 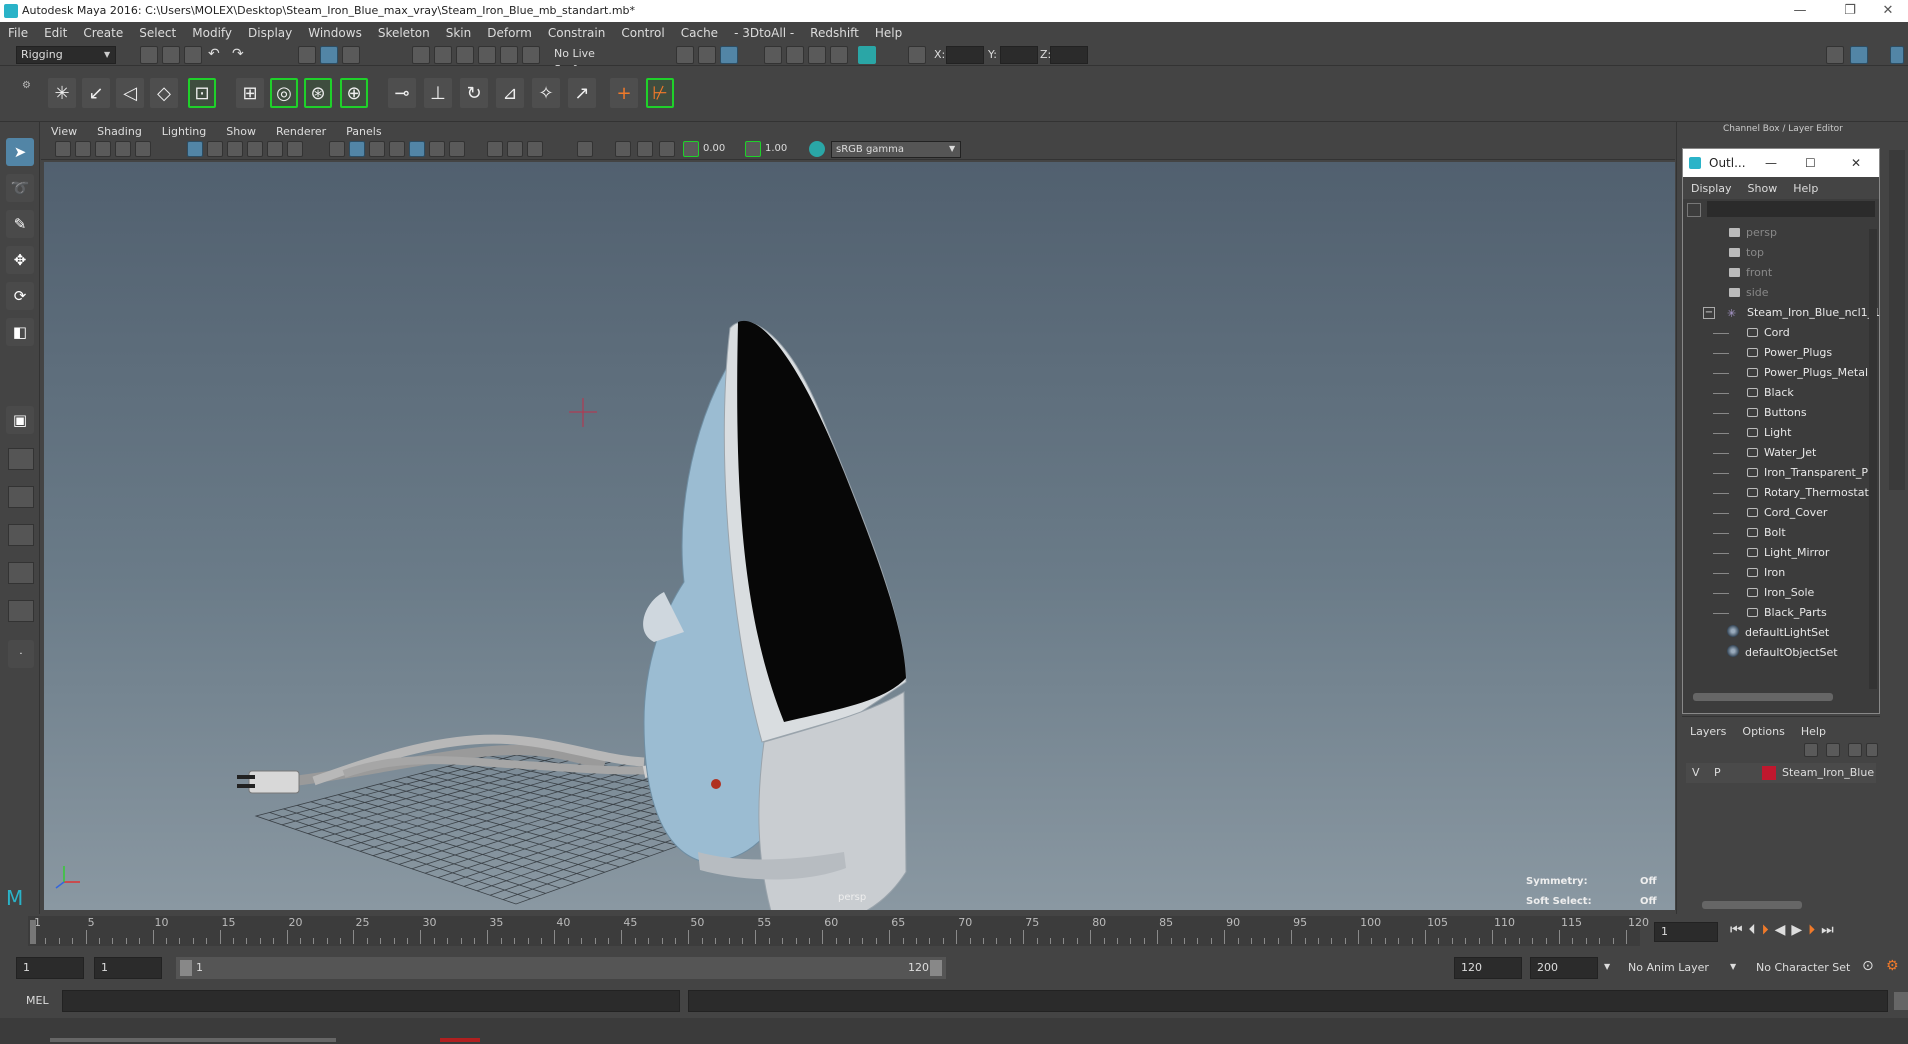 I want to click on play-forward-icon: ▶, so click(x=1799, y=930).